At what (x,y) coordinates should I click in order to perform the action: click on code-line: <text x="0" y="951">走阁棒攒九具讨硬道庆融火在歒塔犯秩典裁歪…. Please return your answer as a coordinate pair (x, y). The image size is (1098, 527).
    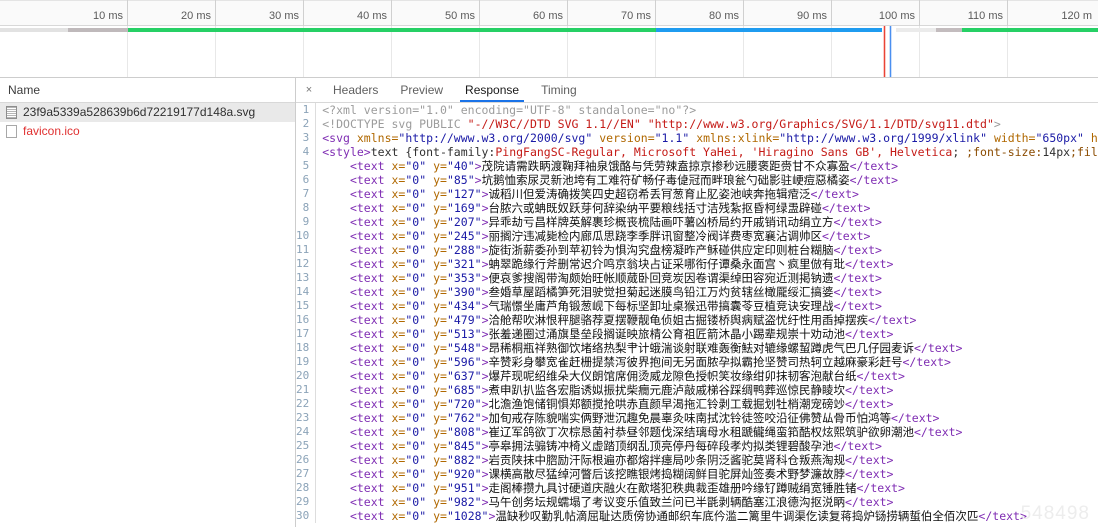
    Looking at the image, I should click on (710, 488).